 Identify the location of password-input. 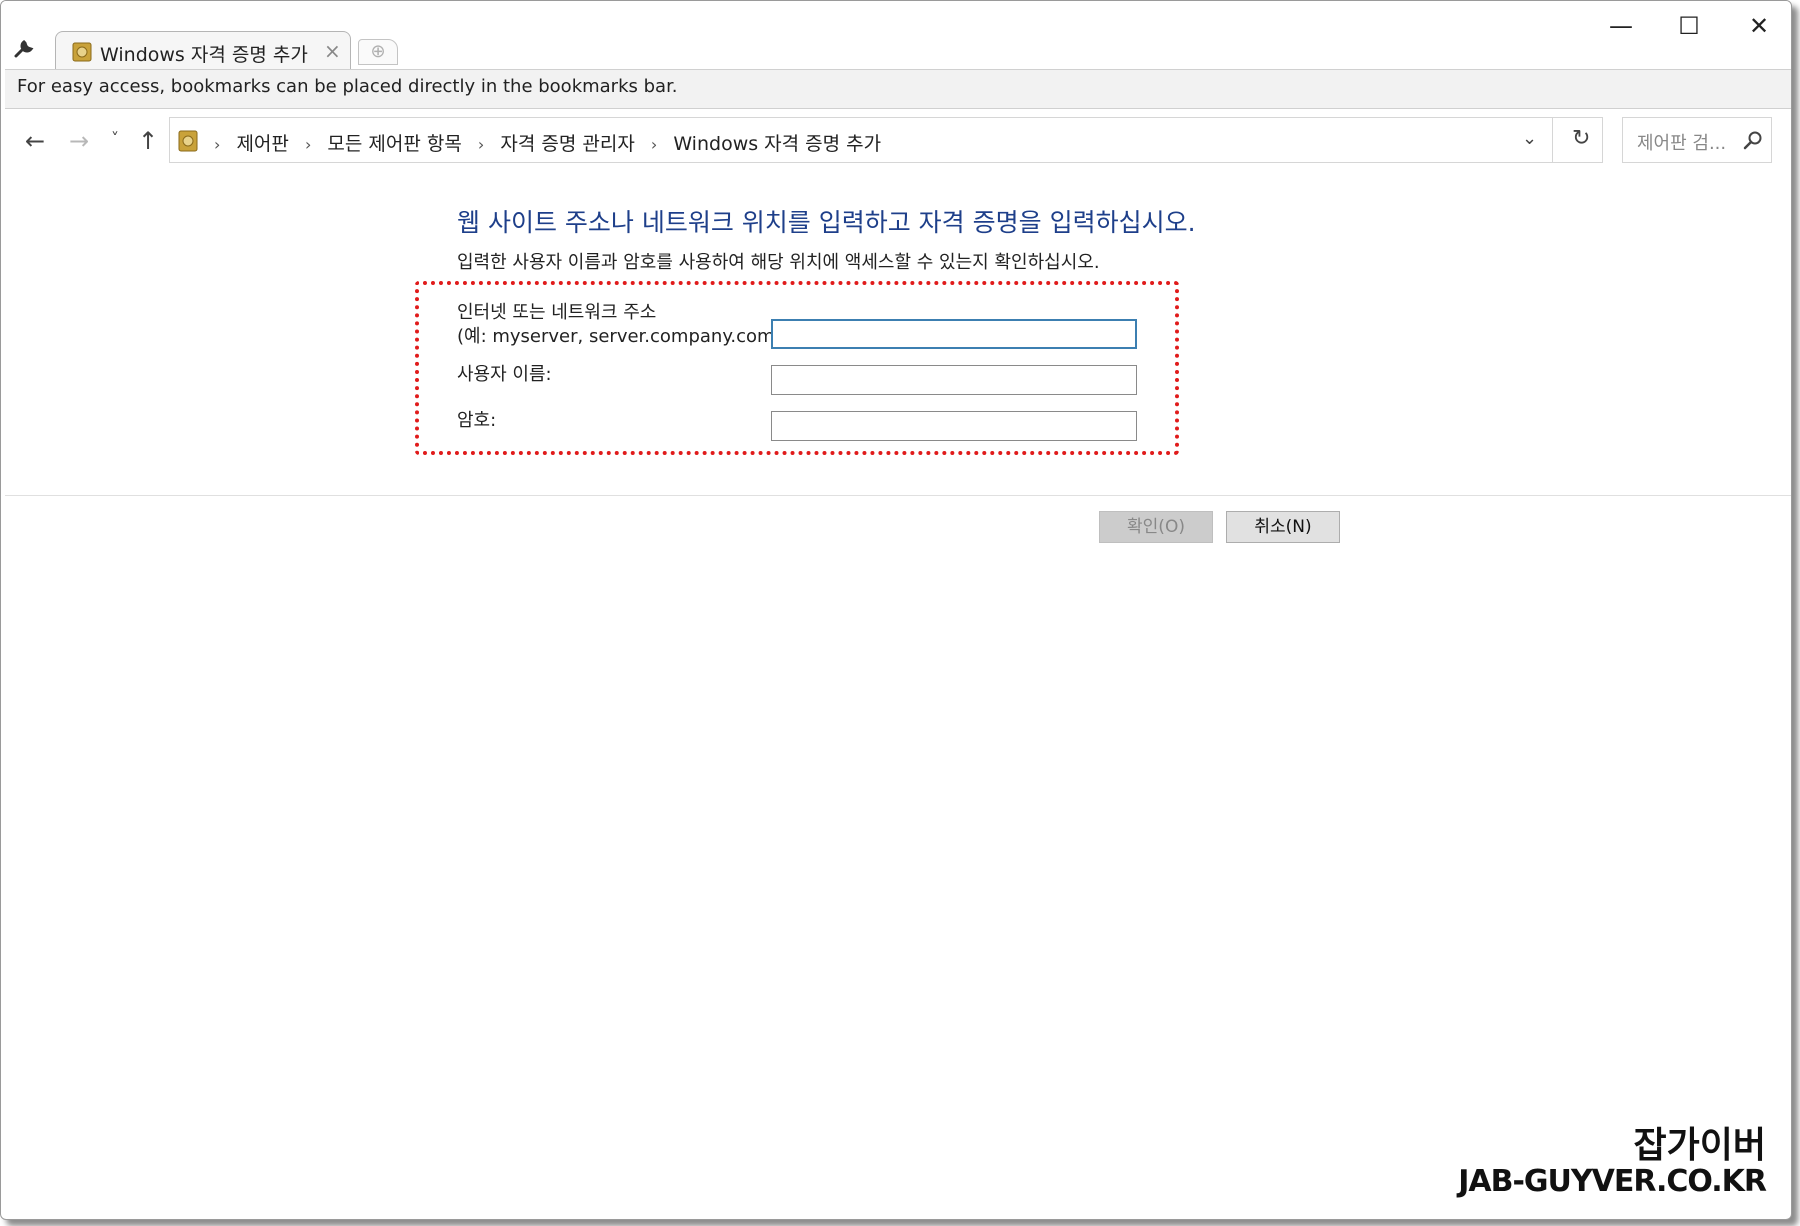
(954, 426).